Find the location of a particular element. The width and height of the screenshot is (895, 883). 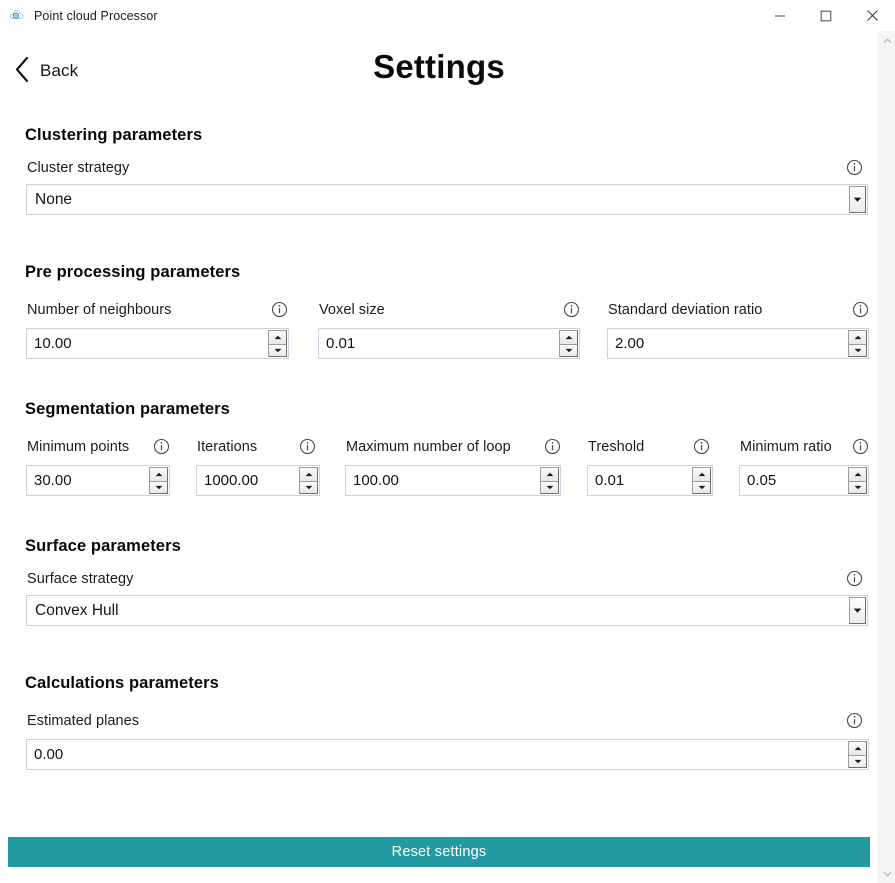

close-icon is located at coordinates (872, 15).